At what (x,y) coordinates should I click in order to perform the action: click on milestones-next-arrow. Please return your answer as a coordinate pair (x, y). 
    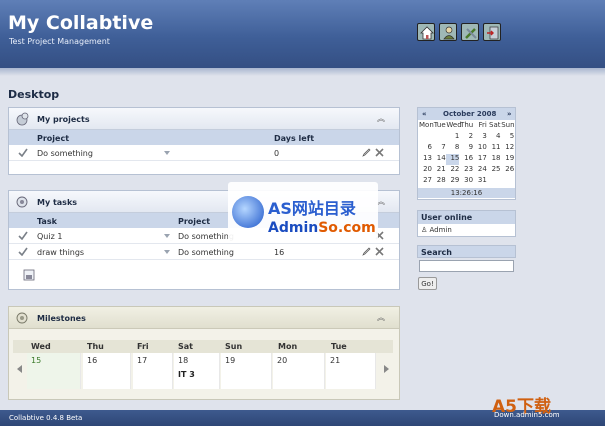
    Looking at the image, I should click on (386, 369).